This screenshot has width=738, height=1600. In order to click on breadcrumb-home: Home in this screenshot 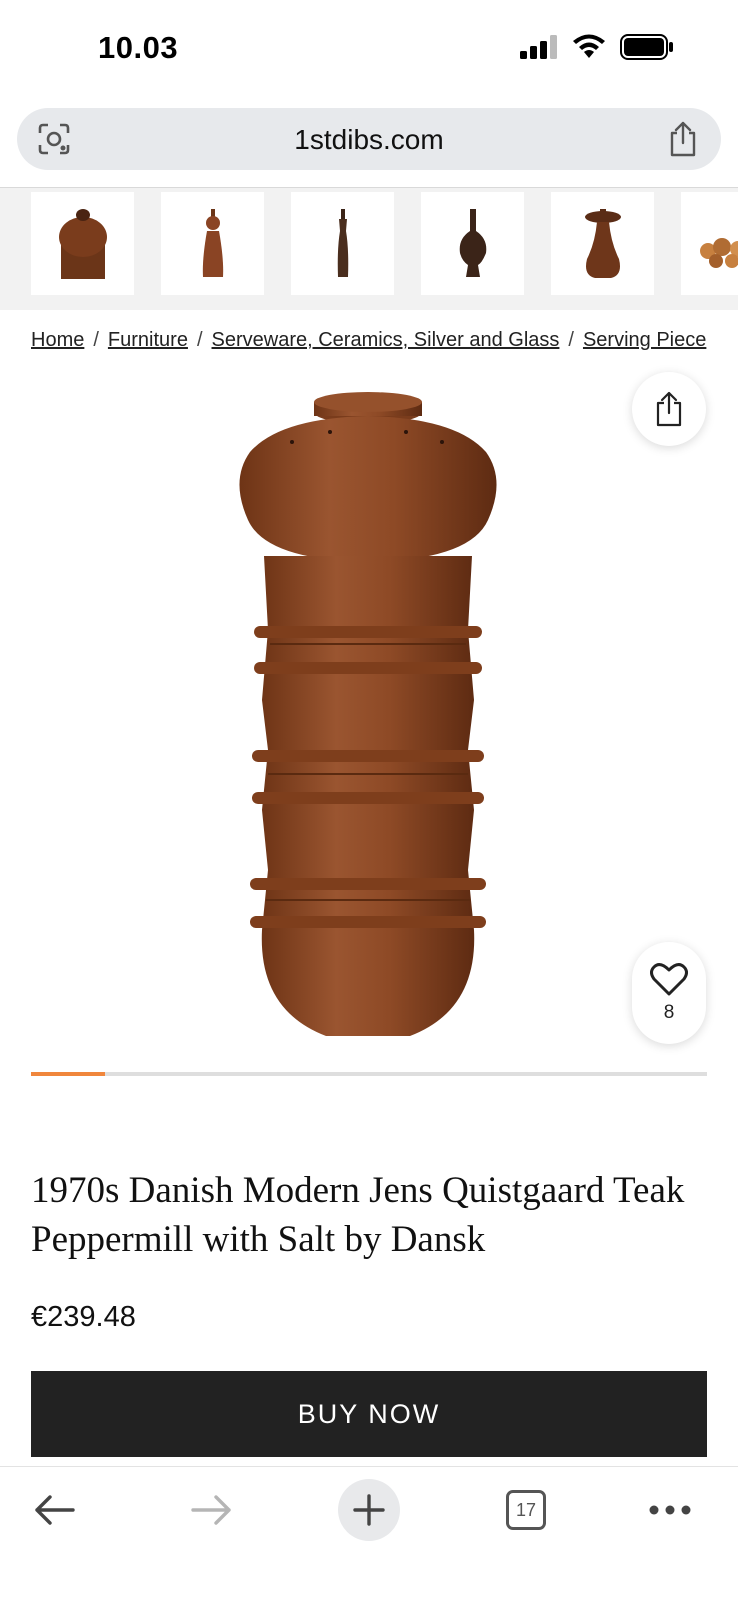, I will do `click(57, 340)`.